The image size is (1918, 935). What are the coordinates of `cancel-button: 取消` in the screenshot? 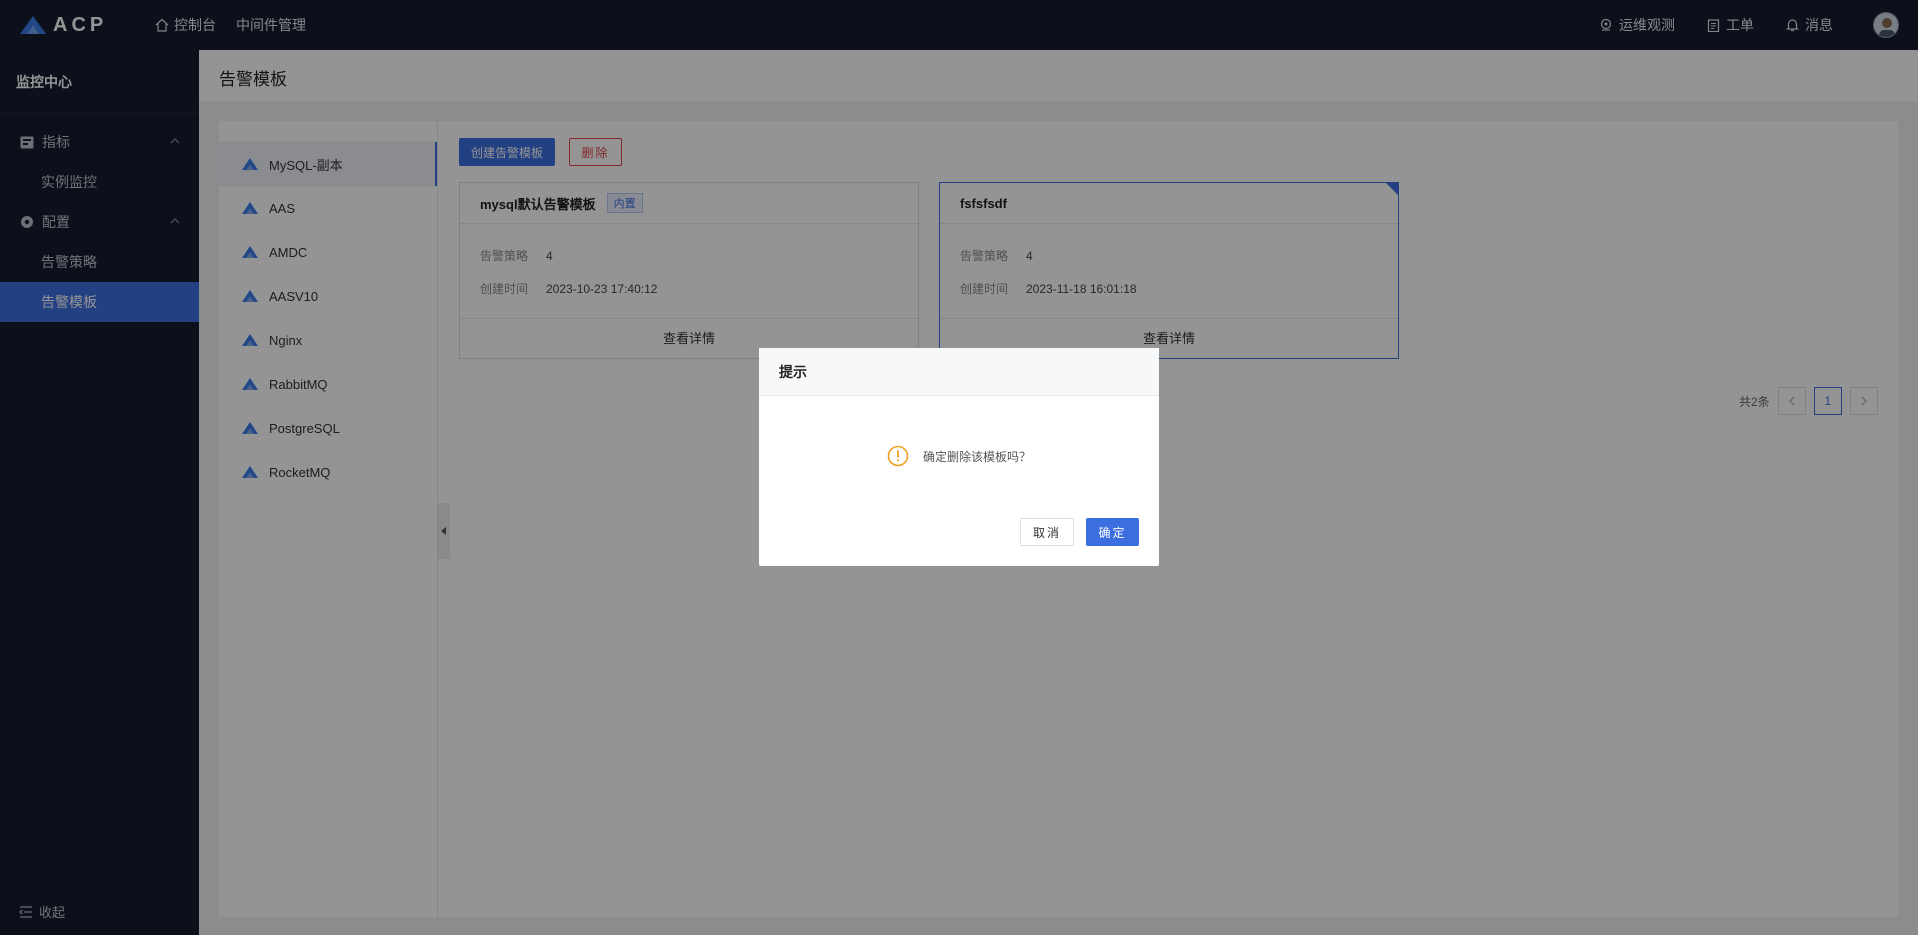 It's located at (1047, 532).